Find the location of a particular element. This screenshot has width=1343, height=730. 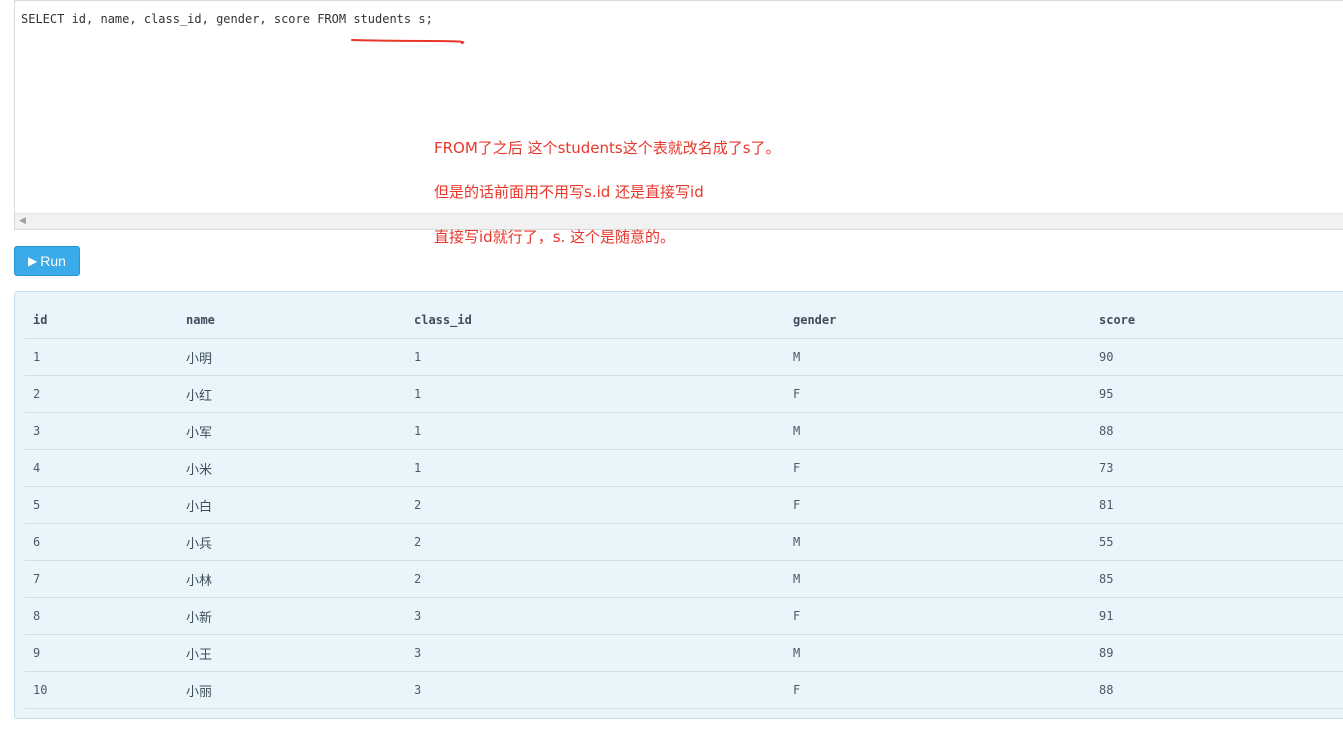

cell-id: 9 is located at coordinates (101, 653).